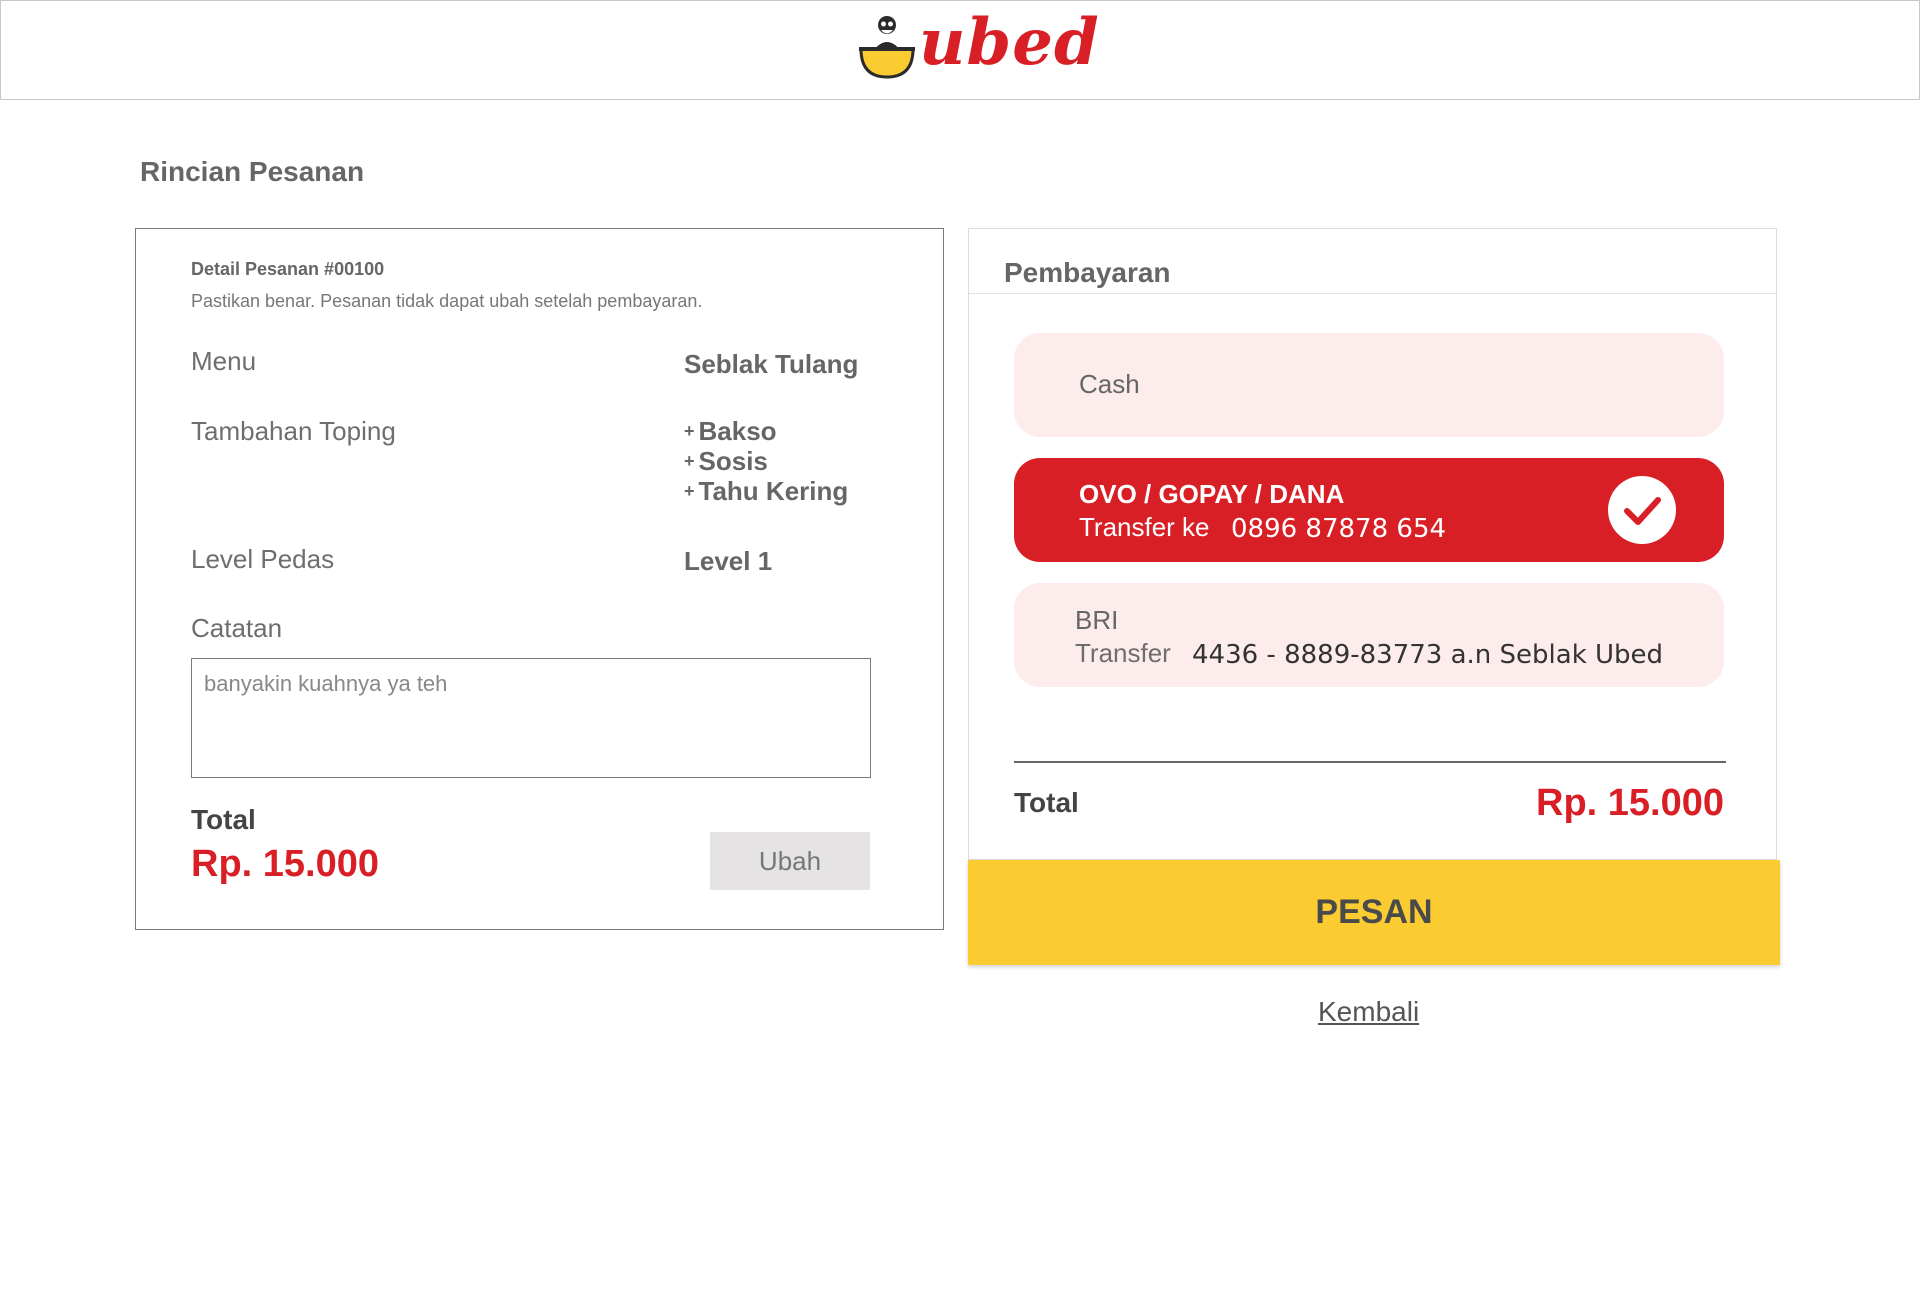  What do you see at coordinates (1123, 653) in the screenshot?
I see `payment-option-sub: Transfer` at bounding box center [1123, 653].